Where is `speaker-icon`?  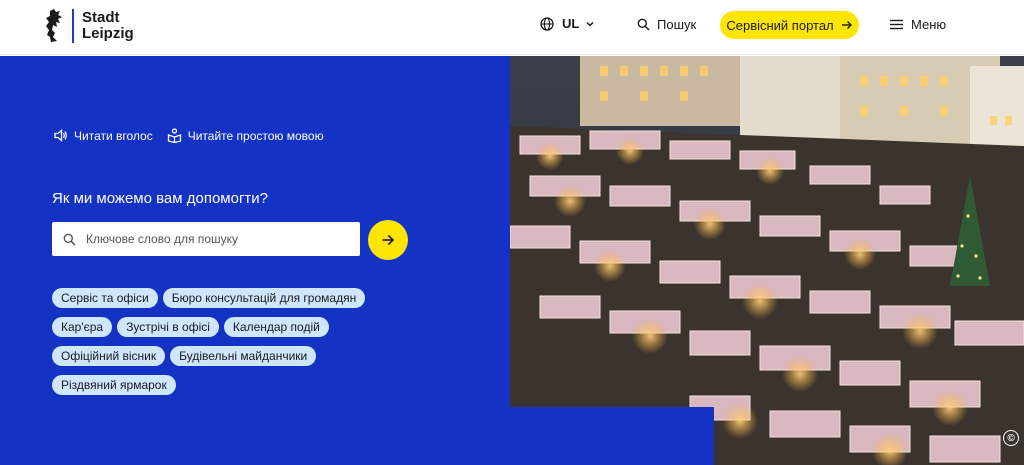
speaker-icon is located at coordinates (60, 135).